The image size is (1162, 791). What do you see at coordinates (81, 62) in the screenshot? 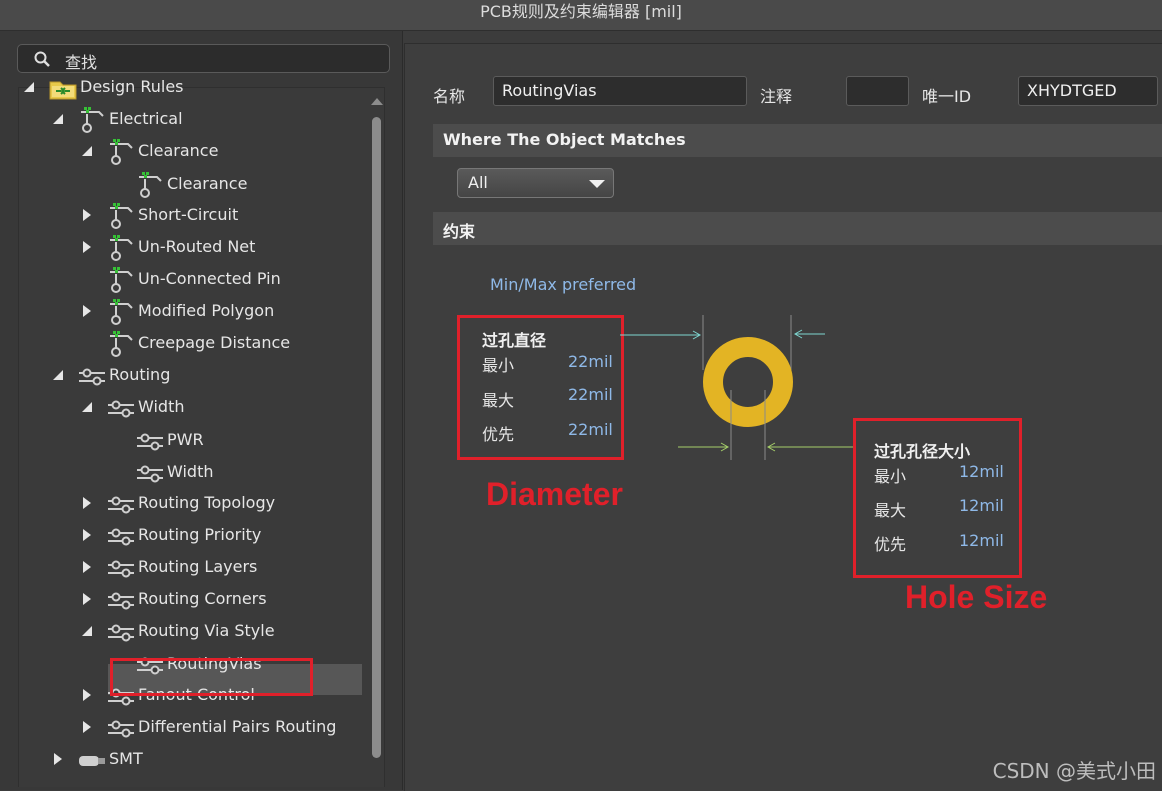
I see `search-label: 查找` at bounding box center [81, 62].